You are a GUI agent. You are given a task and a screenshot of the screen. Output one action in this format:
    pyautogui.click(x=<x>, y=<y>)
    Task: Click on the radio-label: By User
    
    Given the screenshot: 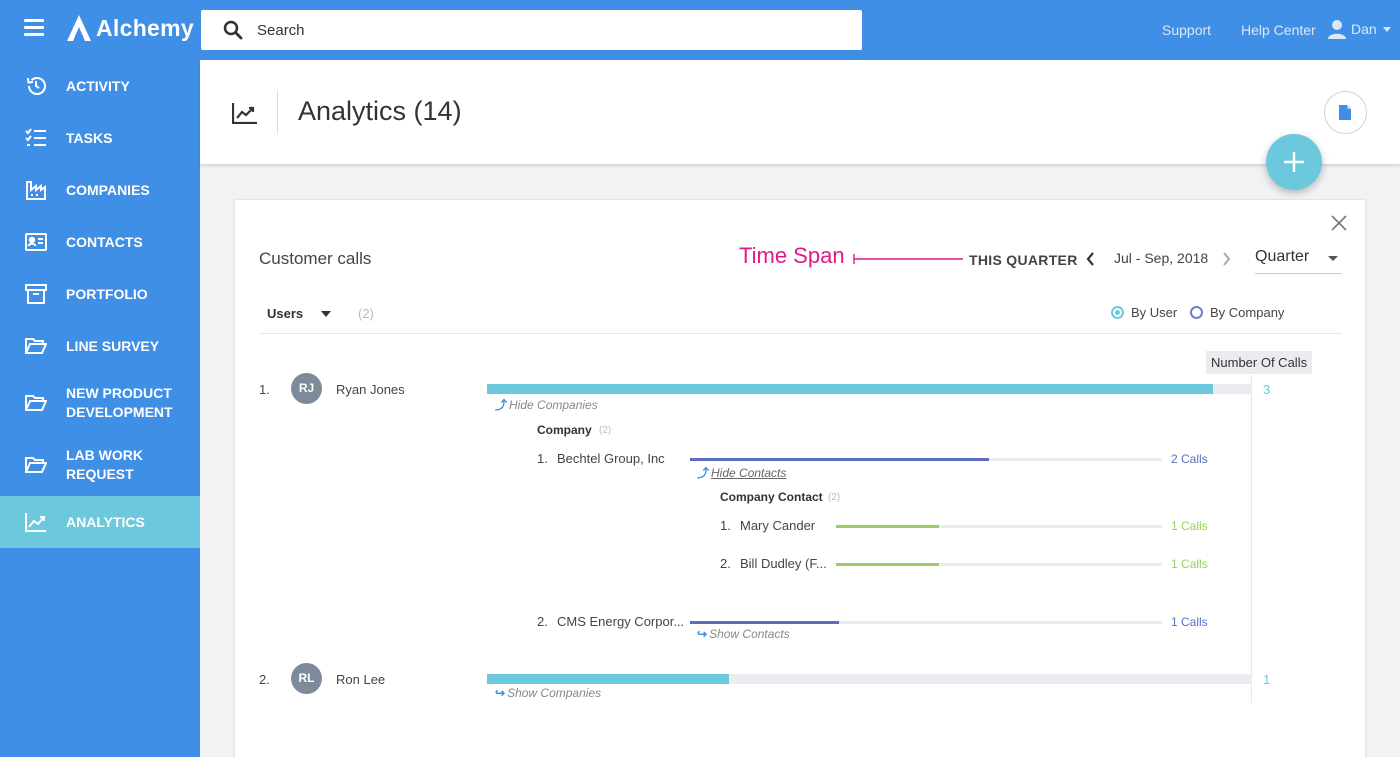 What is the action you would take?
    pyautogui.click(x=1154, y=312)
    